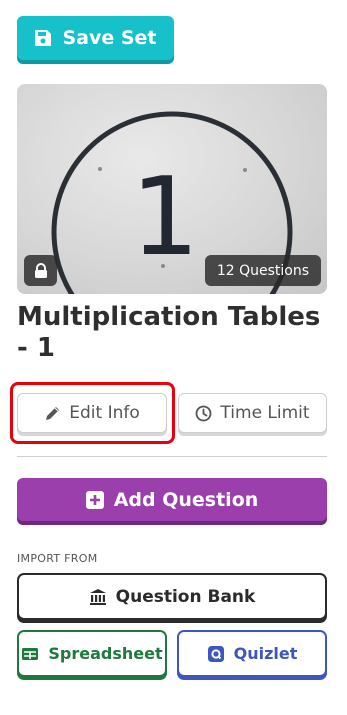 The width and height of the screenshot is (347, 715). What do you see at coordinates (109, 38) in the screenshot?
I see `save-set-label: Save Set` at bounding box center [109, 38].